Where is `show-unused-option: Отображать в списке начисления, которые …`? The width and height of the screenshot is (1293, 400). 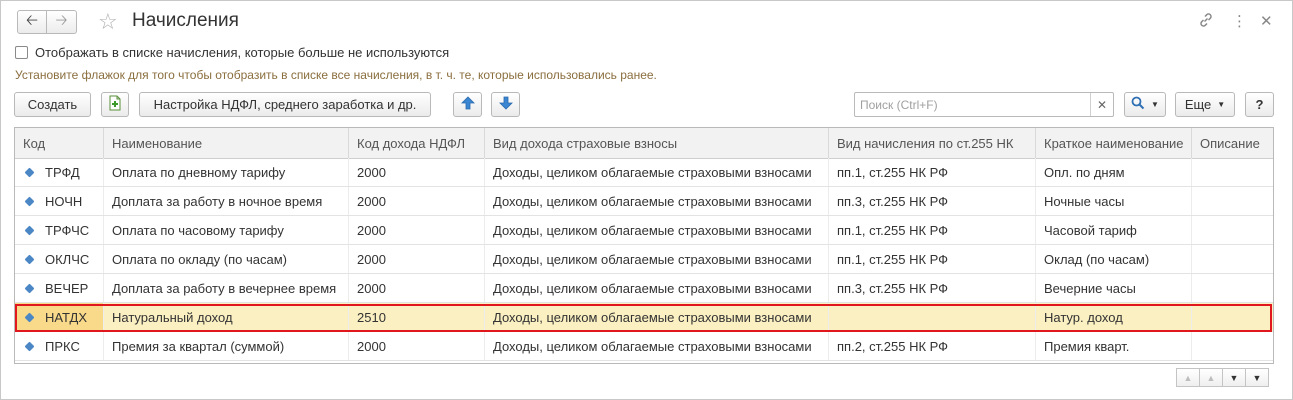
show-unused-option: Отображать в списке начисления, которые … is located at coordinates (232, 52).